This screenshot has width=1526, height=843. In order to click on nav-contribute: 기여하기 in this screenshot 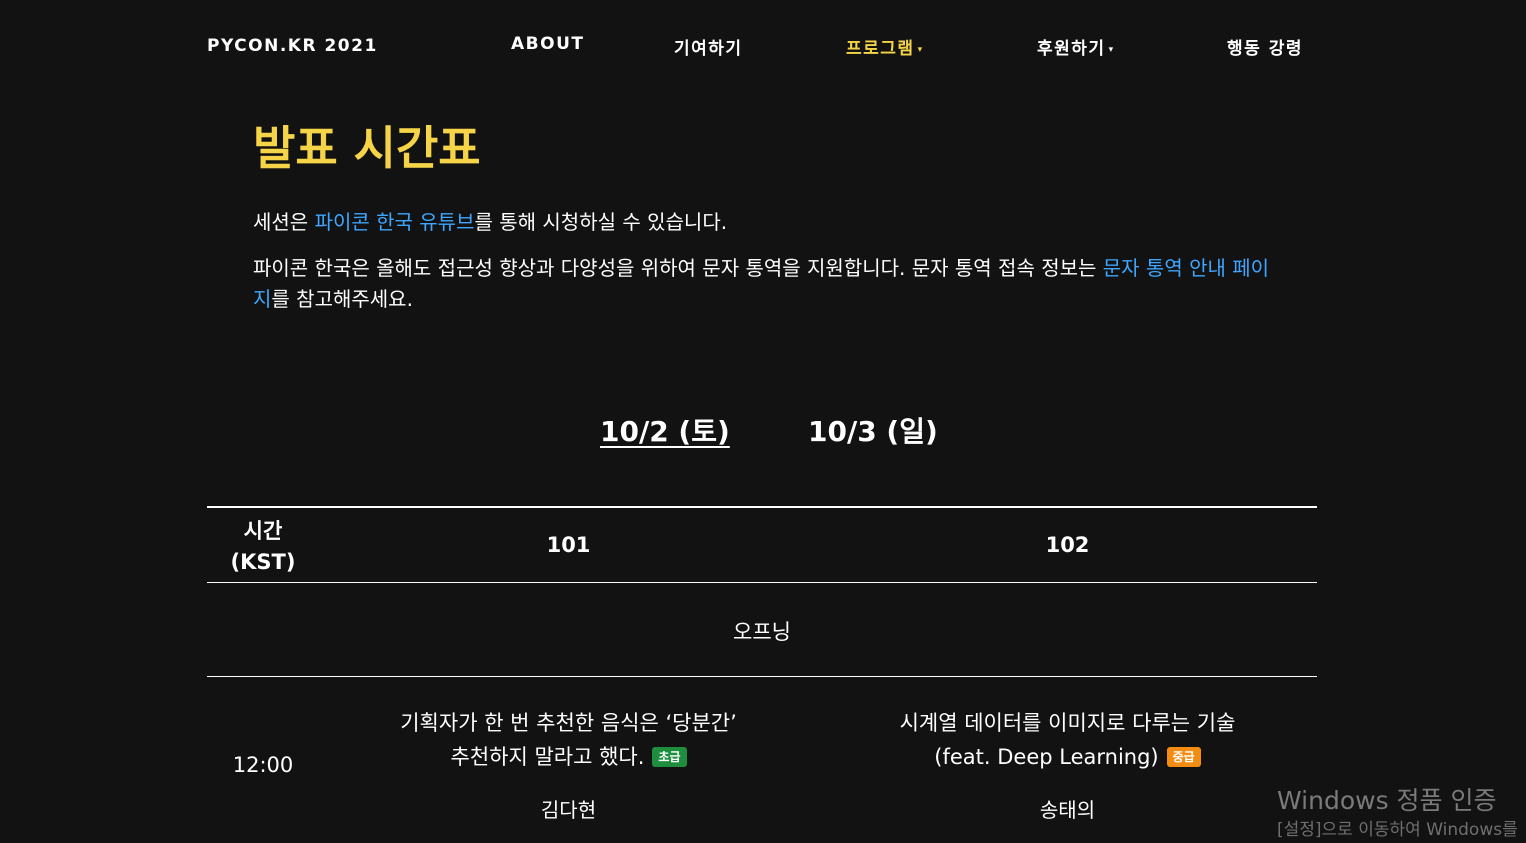, I will do `click(708, 46)`.